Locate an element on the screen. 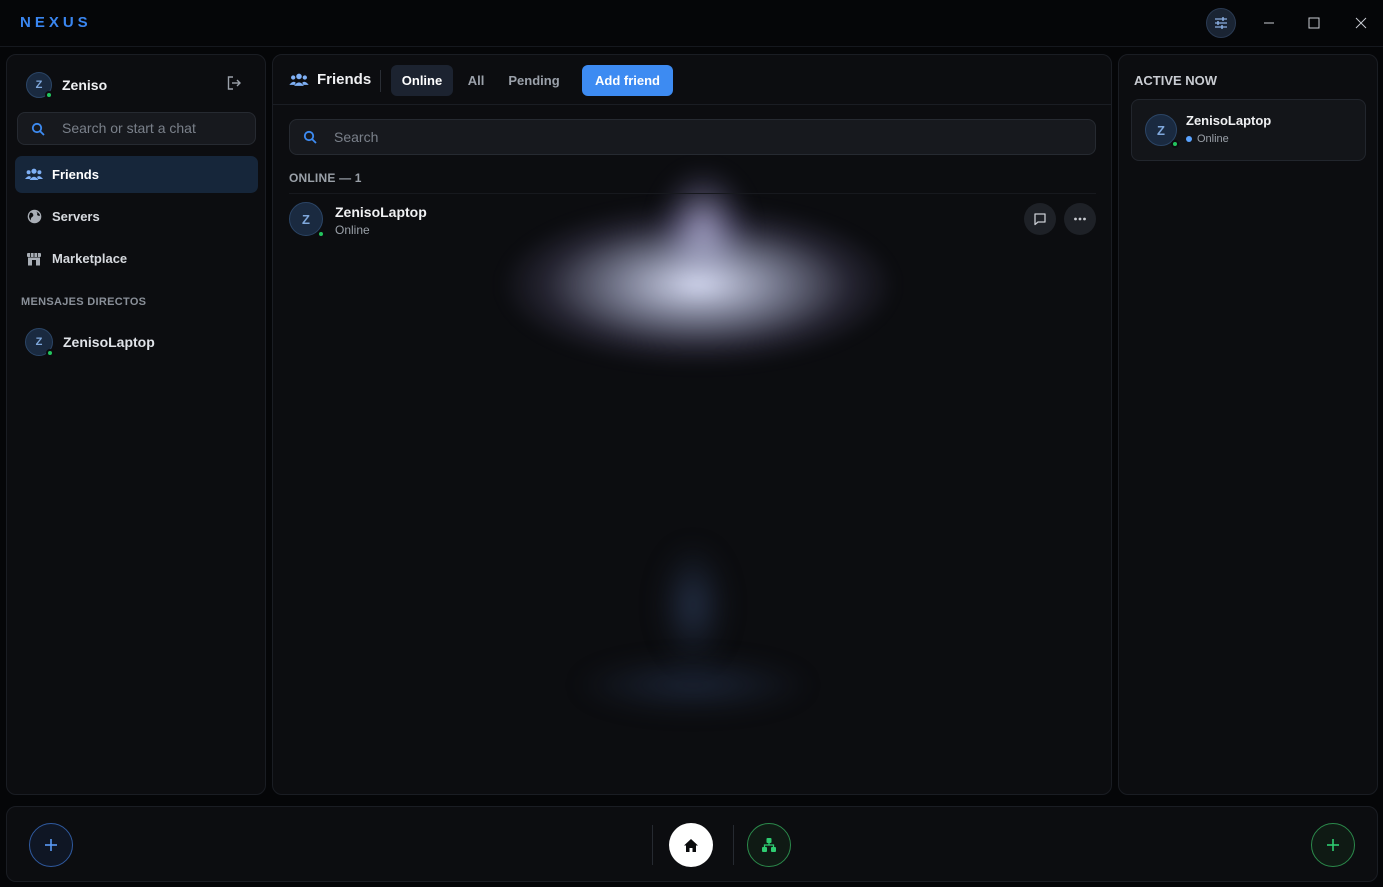  home-icon is located at coordinates (691, 845).